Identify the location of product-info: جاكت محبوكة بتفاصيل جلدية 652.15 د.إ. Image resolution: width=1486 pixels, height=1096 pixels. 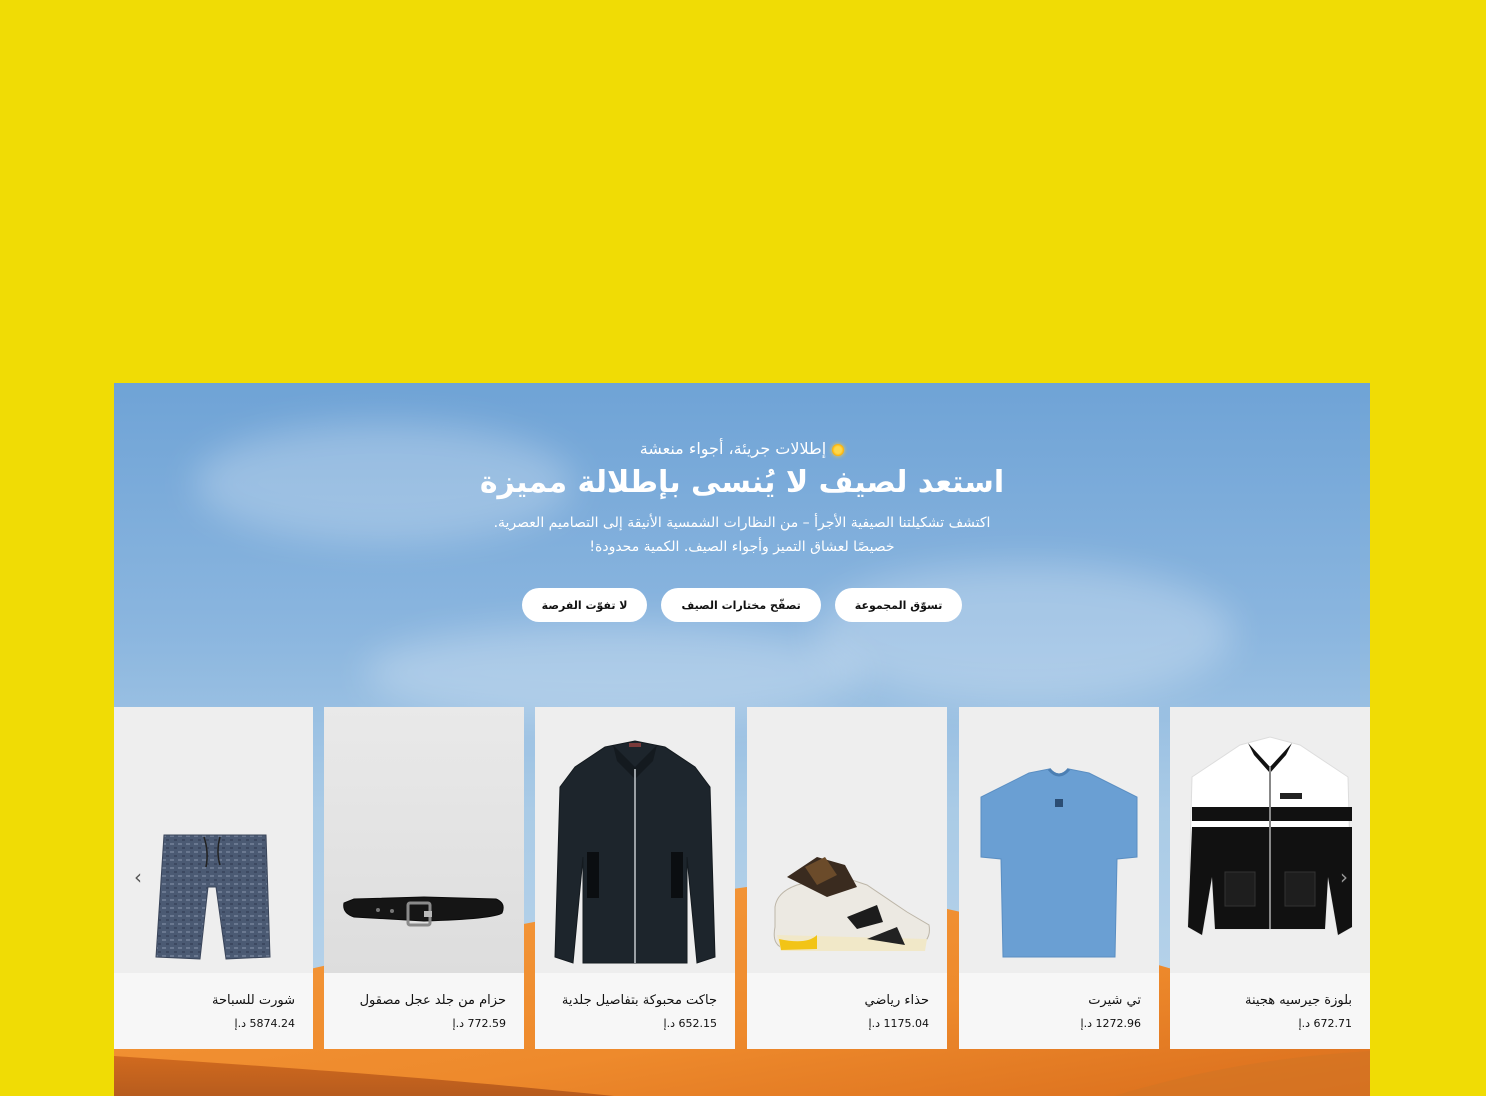
(635, 1011).